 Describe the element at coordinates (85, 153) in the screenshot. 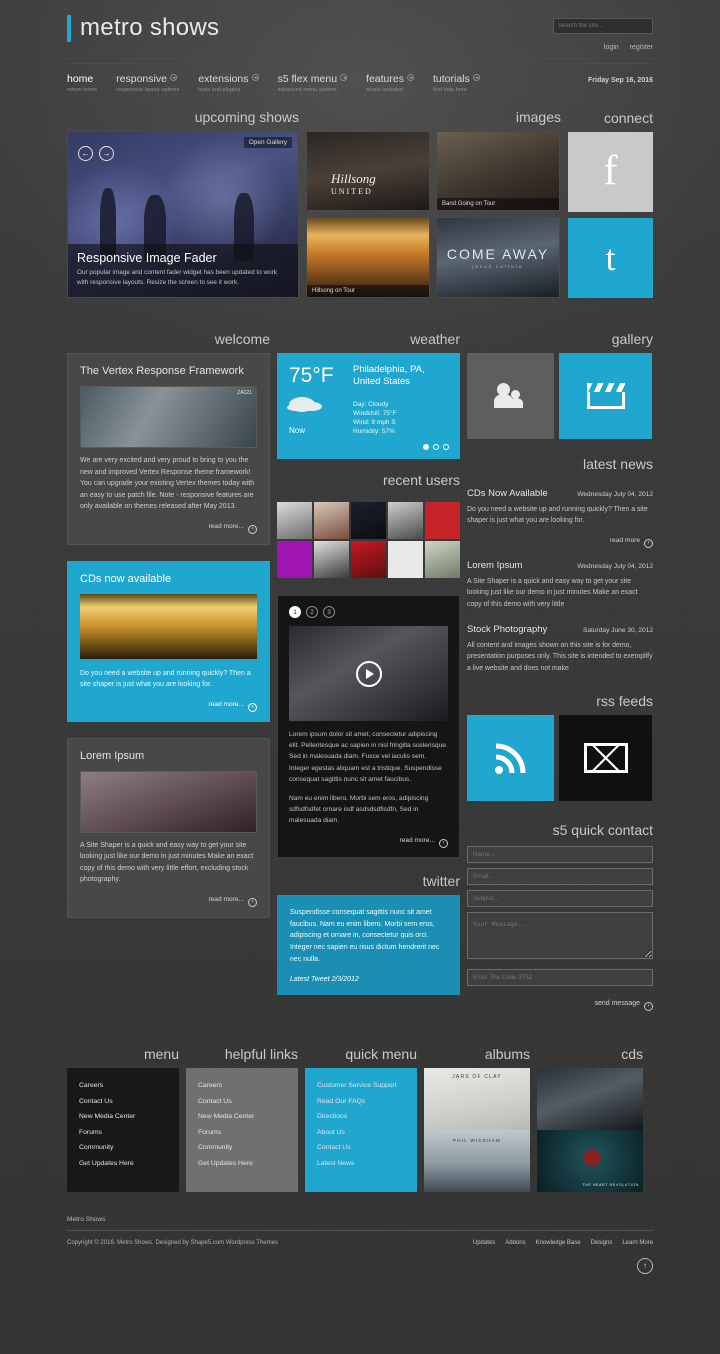

I see `fader-prev-button: ←` at that location.